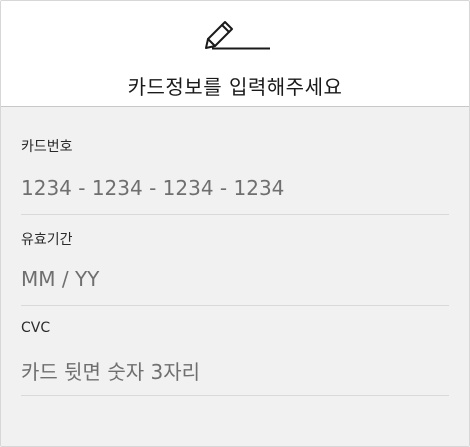 The image size is (470, 447). What do you see at coordinates (152, 188) in the screenshot?
I see `card-number-input: 1234 - 1234 - 1234 - 1234` at bounding box center [152, 188].